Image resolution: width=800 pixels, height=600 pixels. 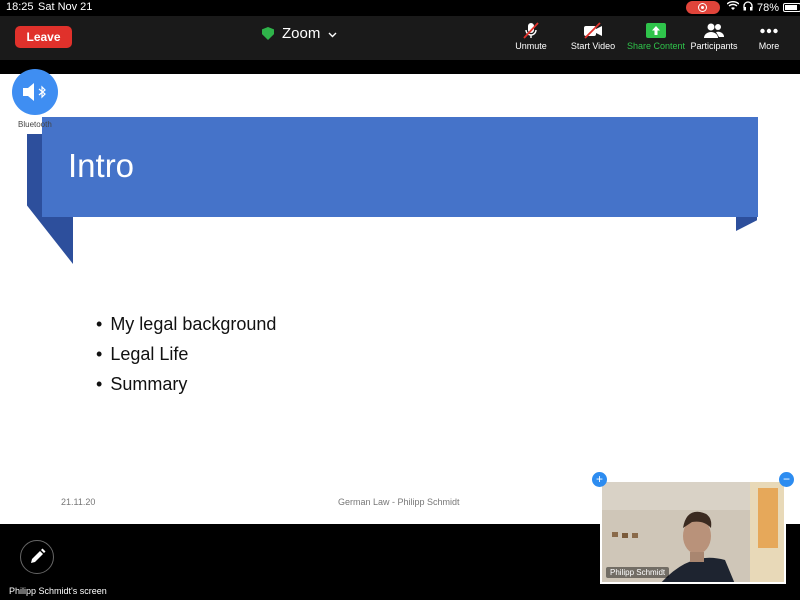 I want to click on pencil-icon, so click(x=38, y=555).